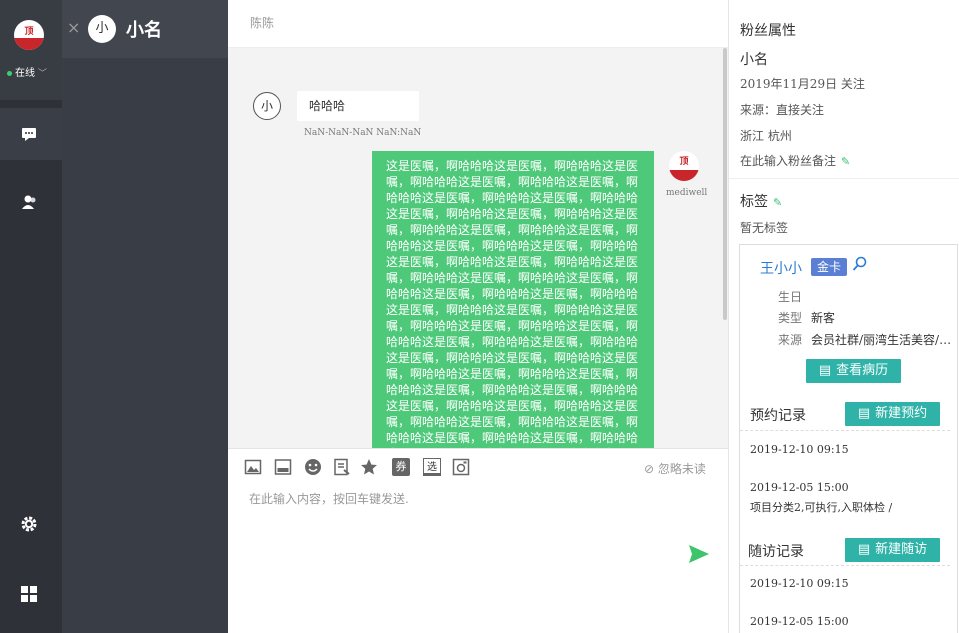  I want to click on tags-empty: 暂无标签, so click(764, 228).